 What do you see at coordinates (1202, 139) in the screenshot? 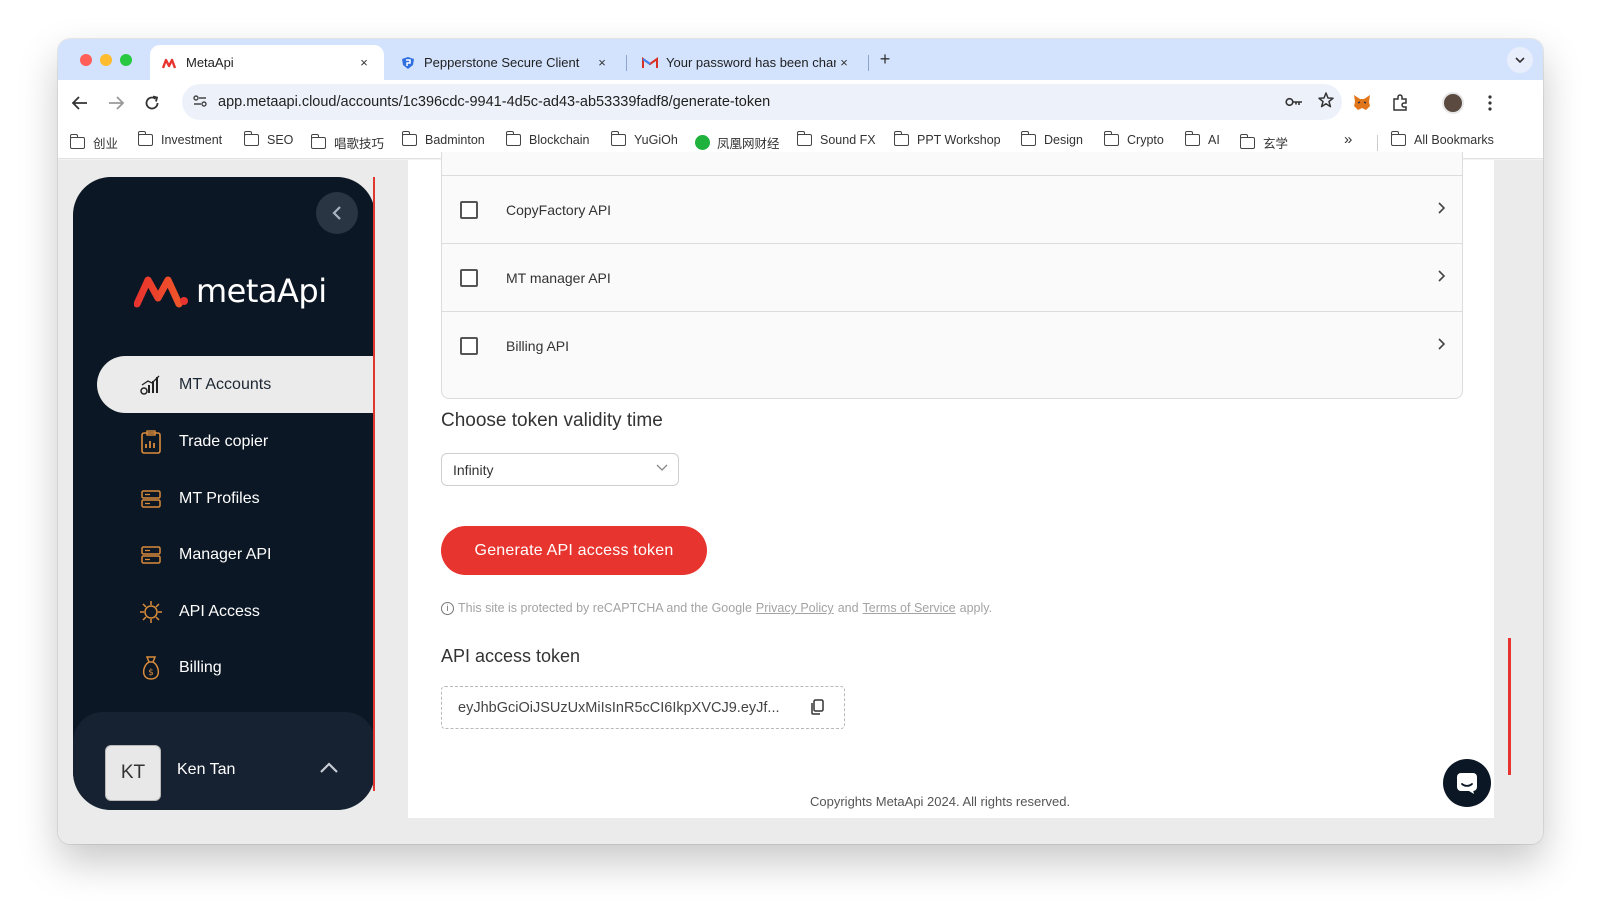
I see `bookmark-folder: AI` at bounding box center [1202, 139].